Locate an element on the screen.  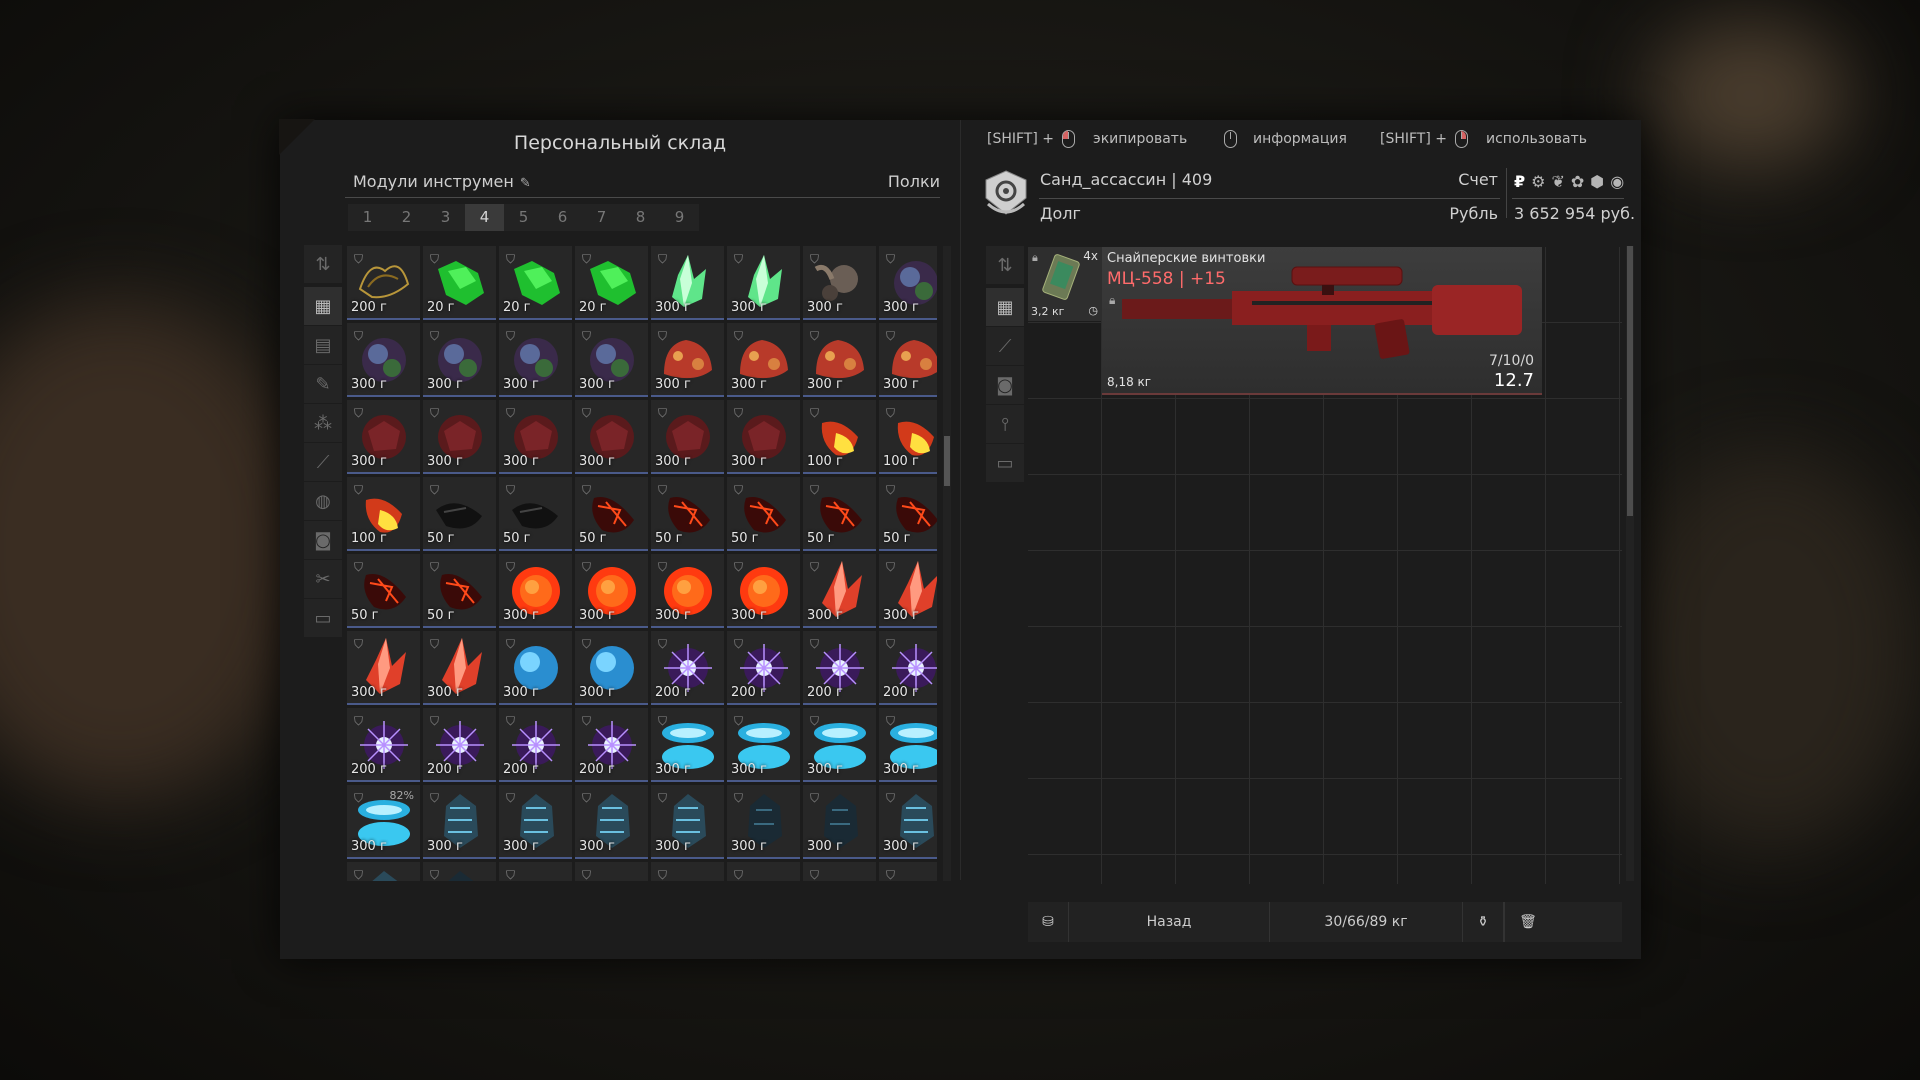
page-tab-5: 5 is located at coordinates (523, 217).